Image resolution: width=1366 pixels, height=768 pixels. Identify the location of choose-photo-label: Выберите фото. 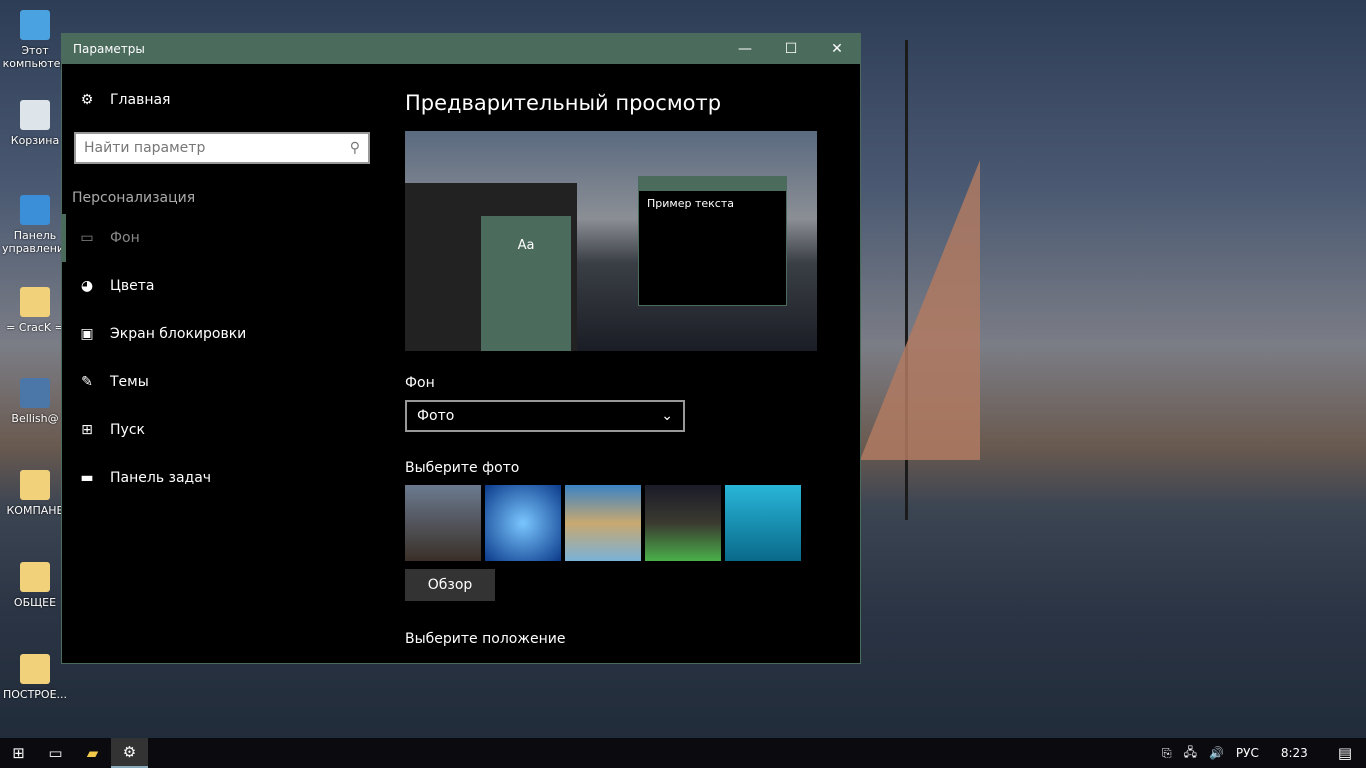
(462, 468).